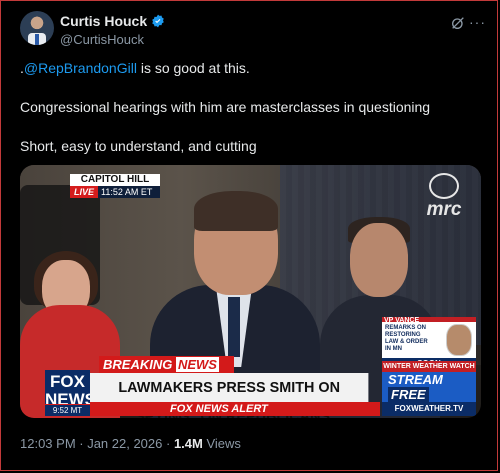 This screenshot has width=500, height=473. What do you see at coordinates (402, 320) in the screenshot?
I see `vp-title: VP VANCE` at bounding box center [402, 320].